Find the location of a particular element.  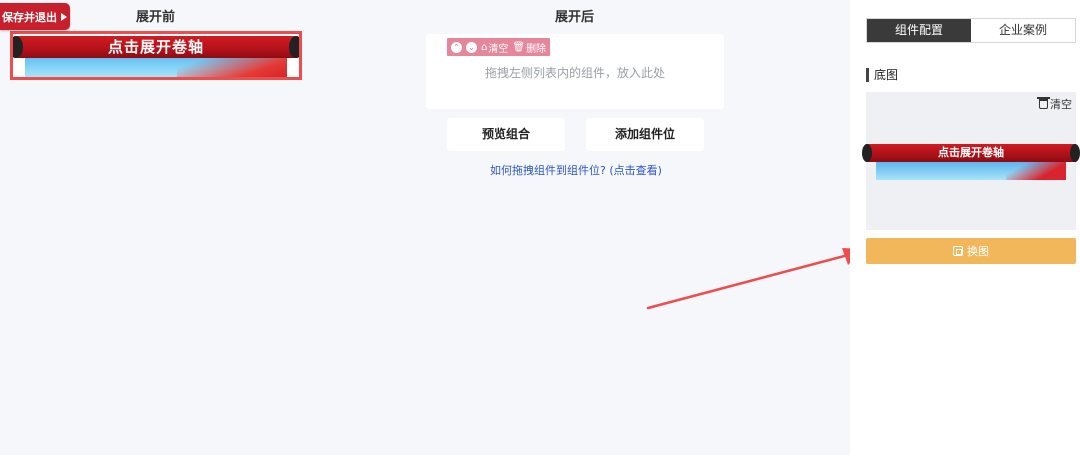

add-slot-button: 添加组件位 is located at coordinates (645, 134).